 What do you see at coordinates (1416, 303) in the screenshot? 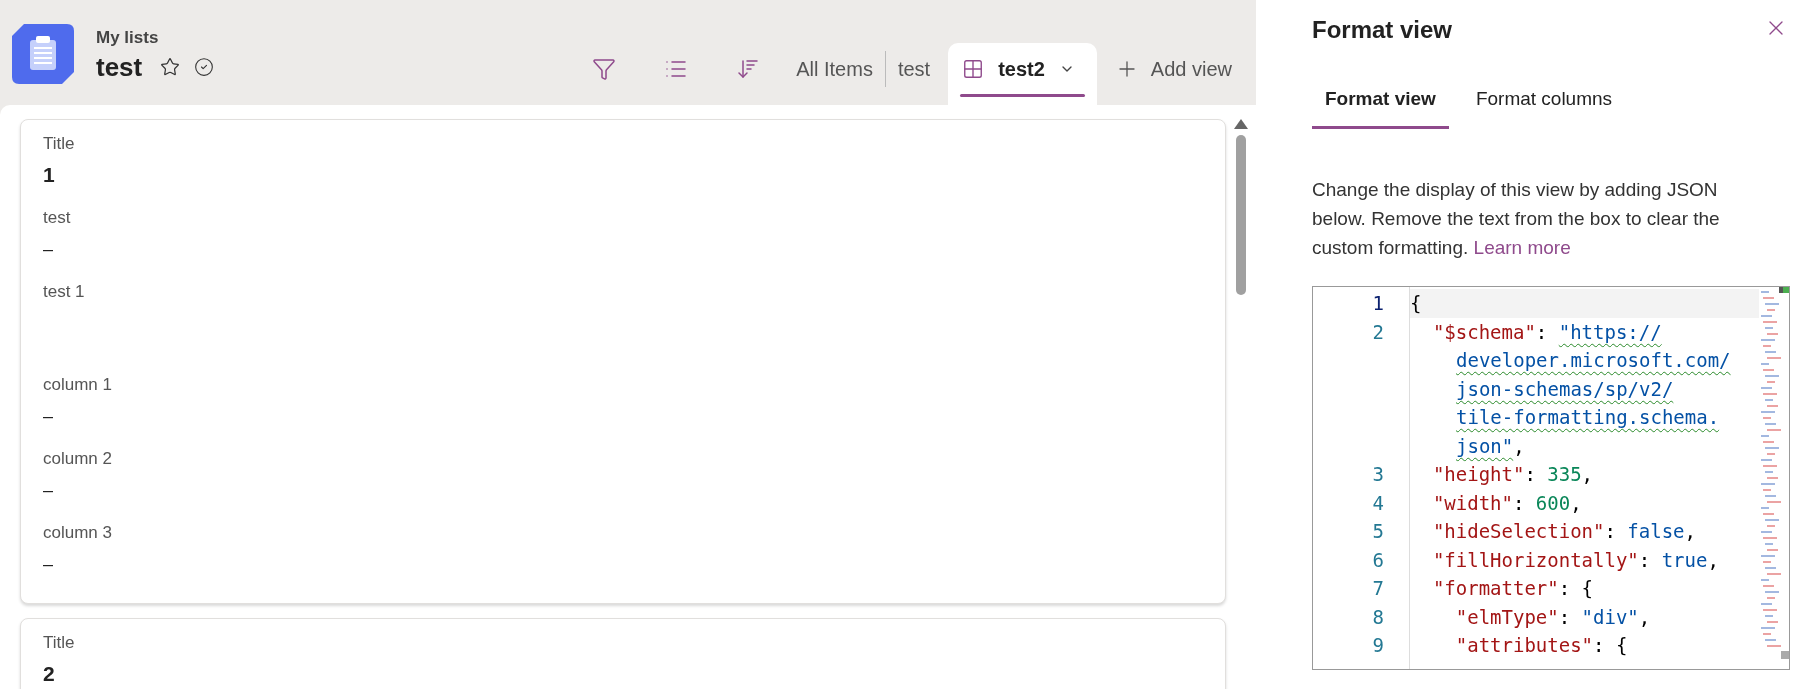
I see `code-line: {` at bounding box center [1416, 303].